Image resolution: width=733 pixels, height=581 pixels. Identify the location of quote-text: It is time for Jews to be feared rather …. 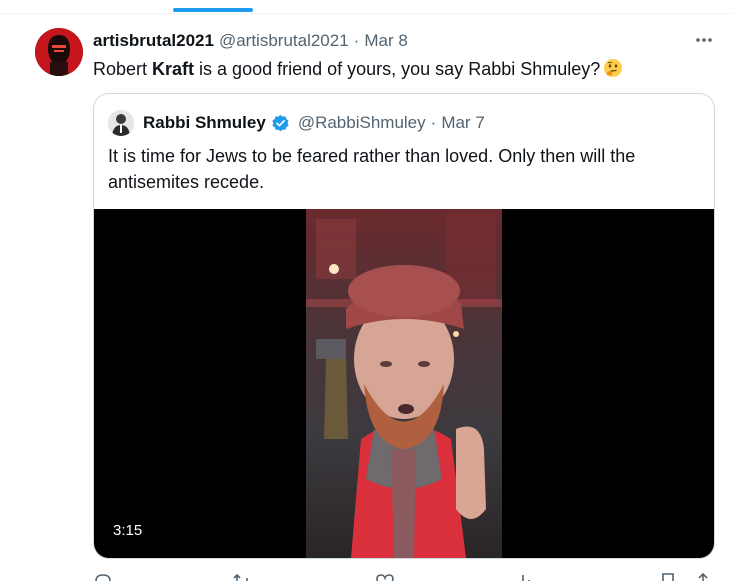
(372, 169).